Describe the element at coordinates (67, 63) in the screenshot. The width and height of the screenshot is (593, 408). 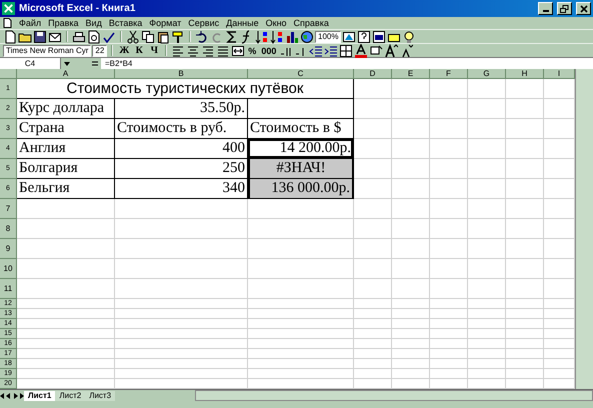
I see `dropdown-arrow-icon` at that location.